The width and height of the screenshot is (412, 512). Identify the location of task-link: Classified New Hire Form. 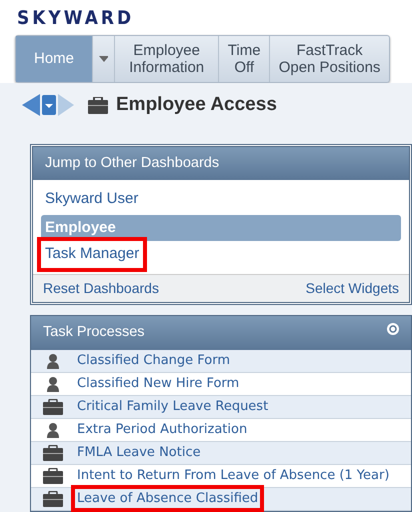
(158, 384).